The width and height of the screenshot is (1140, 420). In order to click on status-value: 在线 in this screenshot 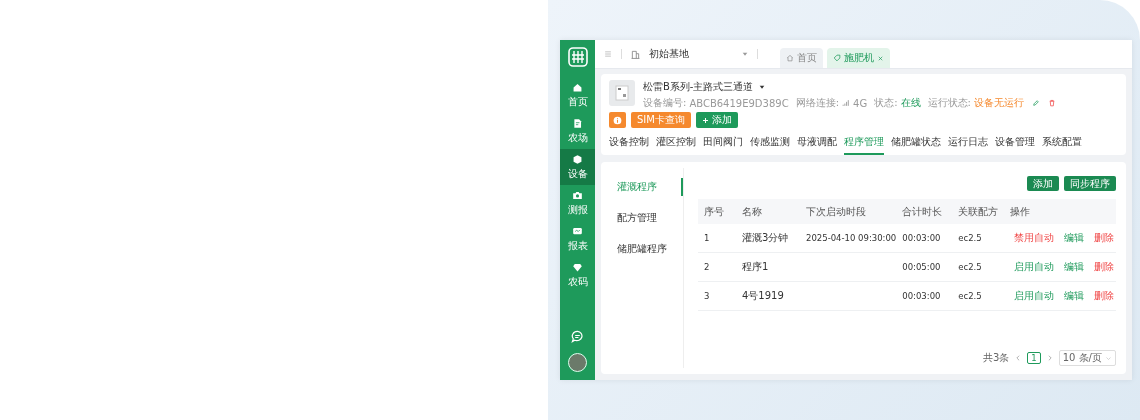, I will do `click(910, 103)`.